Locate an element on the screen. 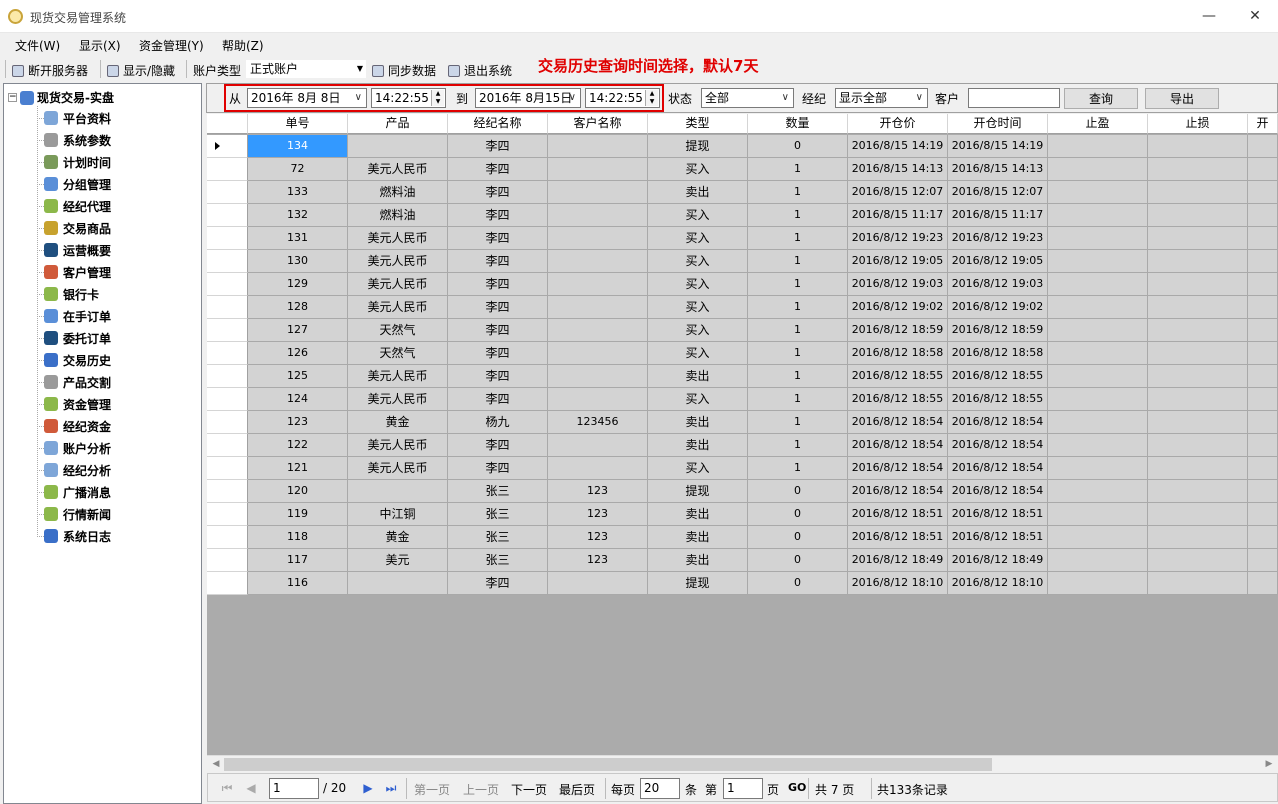 Image resolution: width=1278 pixels, height=804 pixels. scroll-thumb is located at coordinates (608, 764).